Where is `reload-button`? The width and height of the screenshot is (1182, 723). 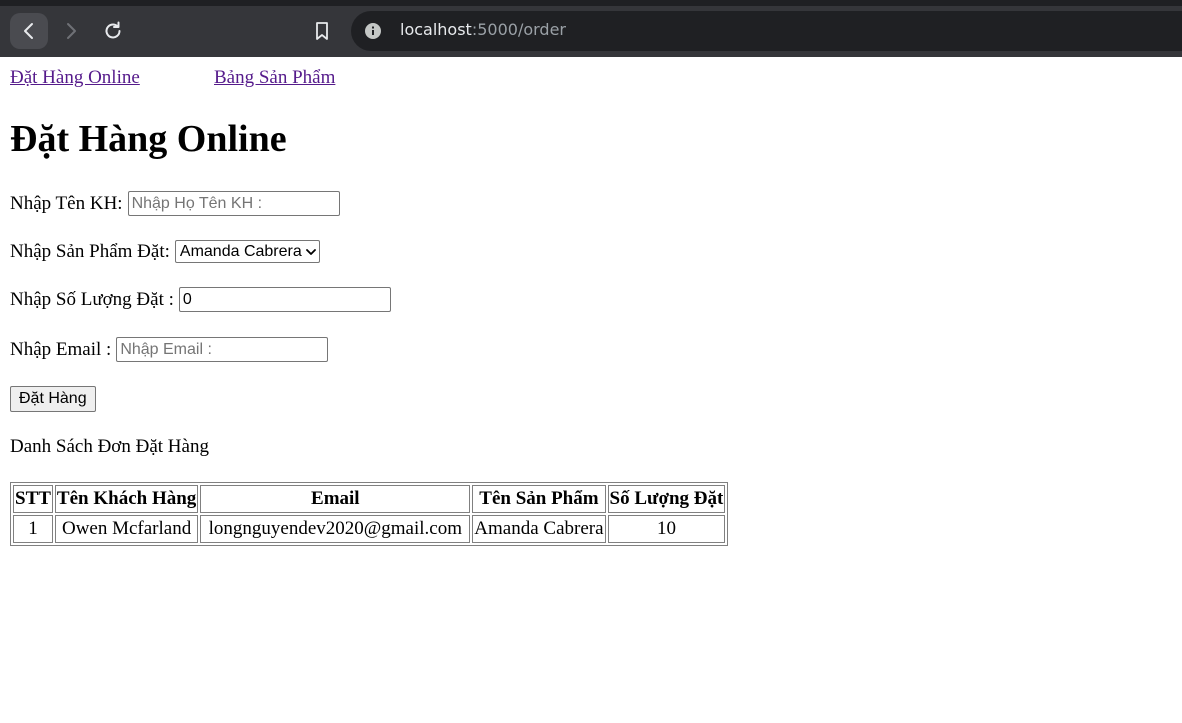
reload-button is located at coordinates (113, 31).